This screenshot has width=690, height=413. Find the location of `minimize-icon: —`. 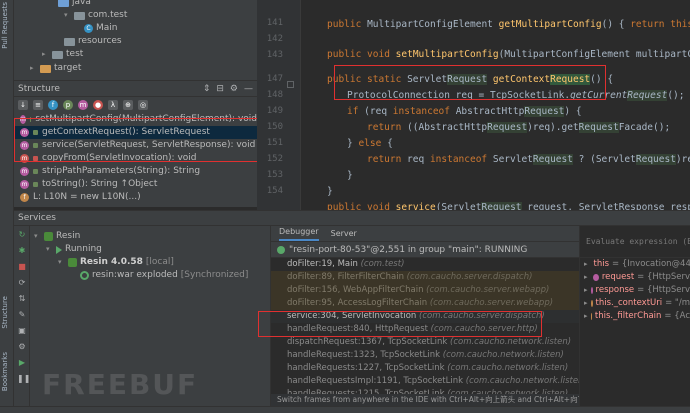

minimize-icon: — is located at coordinates (248, 89).